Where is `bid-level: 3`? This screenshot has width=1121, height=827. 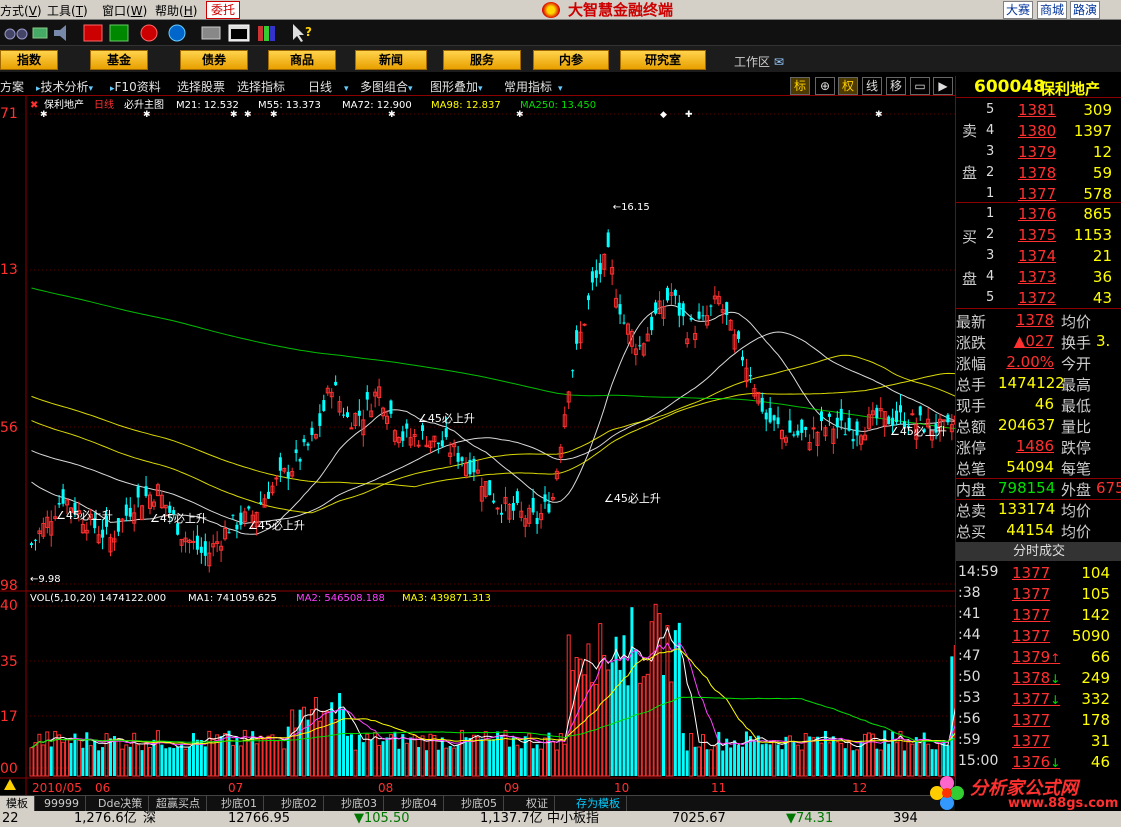 bid-level: 3 is located at coordinates (990, 255).